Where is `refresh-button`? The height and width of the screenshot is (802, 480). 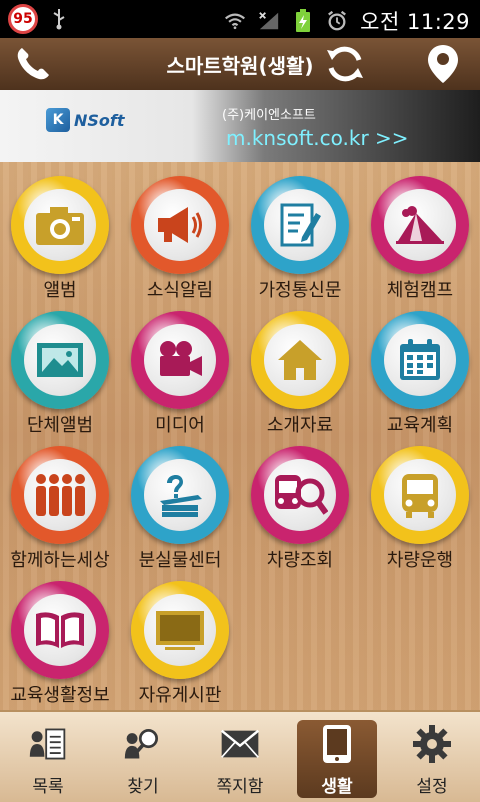
refresh-button is located at coordinates (345, 64).